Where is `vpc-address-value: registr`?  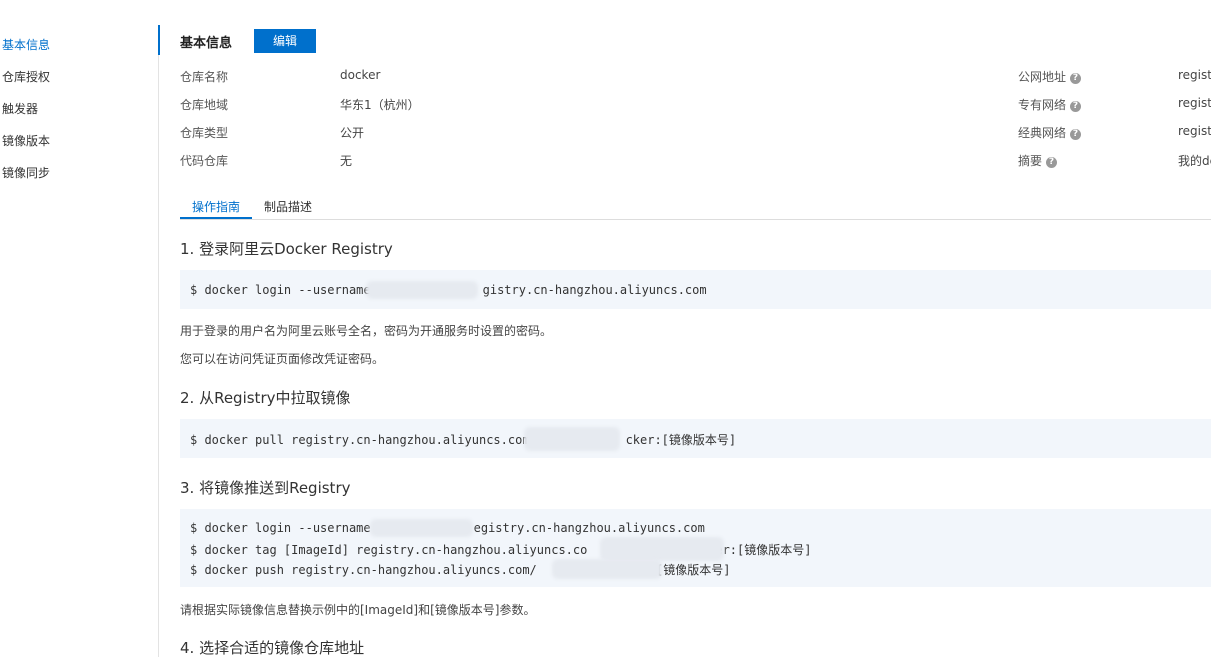
vpc-address-value: registr is located at coordinates (1194, 103).